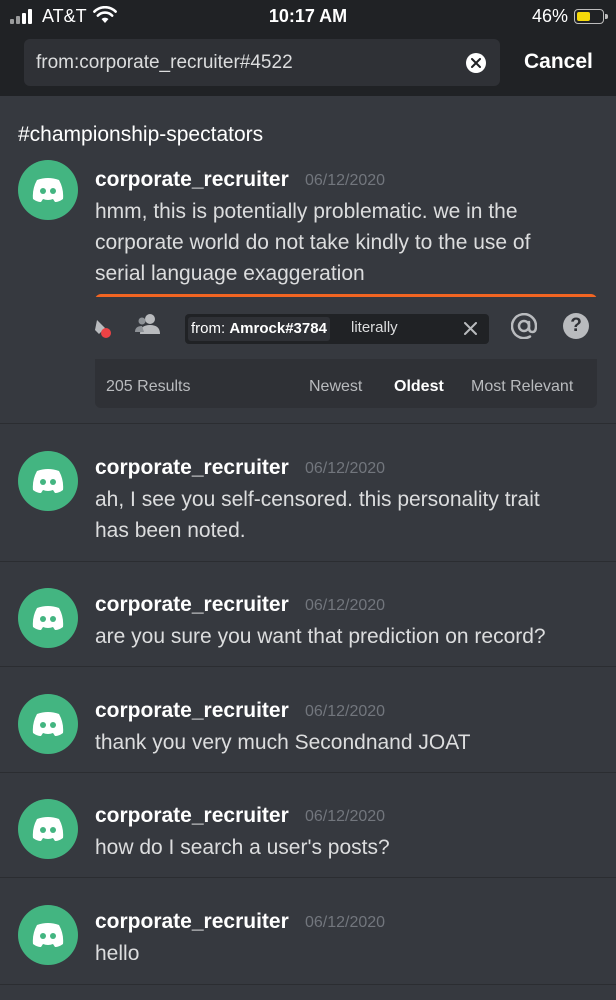 This screenshot has height=1000, width=616. I want to click on channel-name: #championship-spectators, so click(141, 134).